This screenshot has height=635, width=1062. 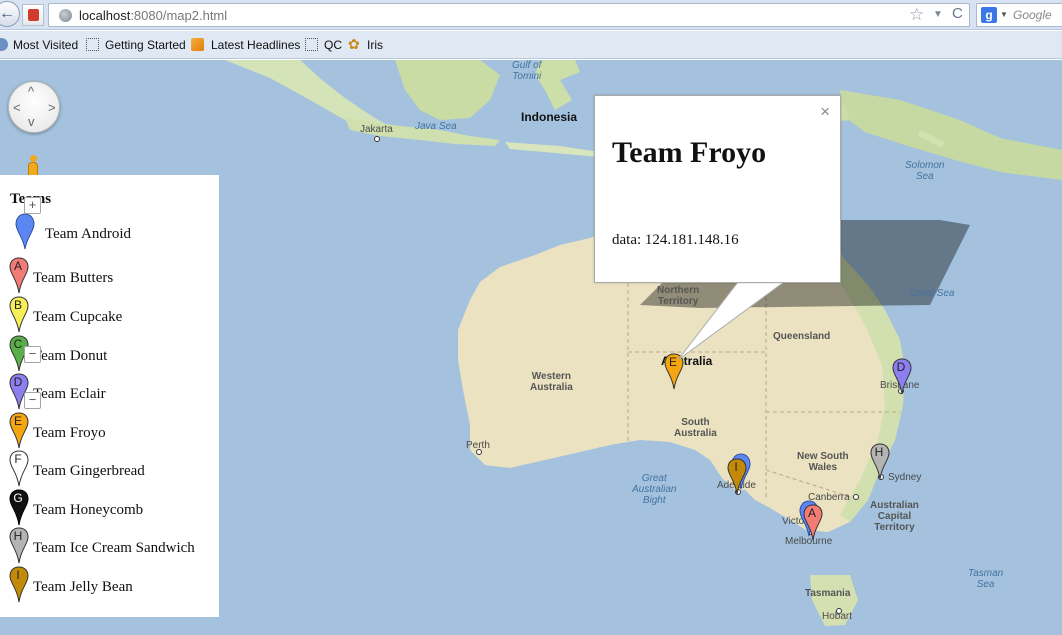 What do you see at coordinates (19, 431) in the screenshot?
I see `legend-marker-icon: E` at bounding box center [19, 431].